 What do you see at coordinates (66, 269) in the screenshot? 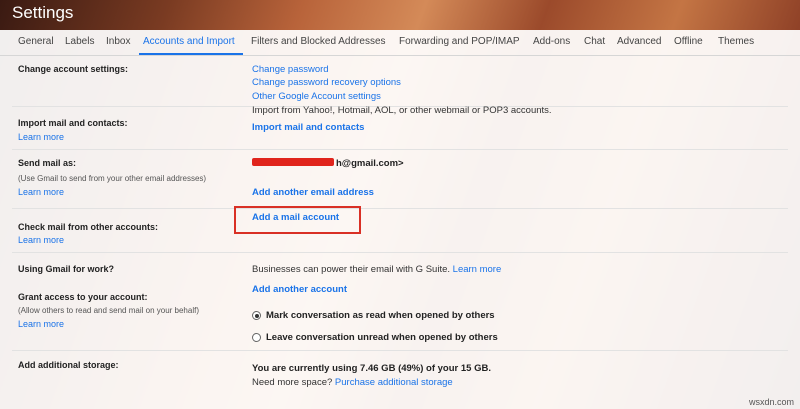
I see `gmail-work-label: Using Gmail for work?` at bounding box center [66, 269].